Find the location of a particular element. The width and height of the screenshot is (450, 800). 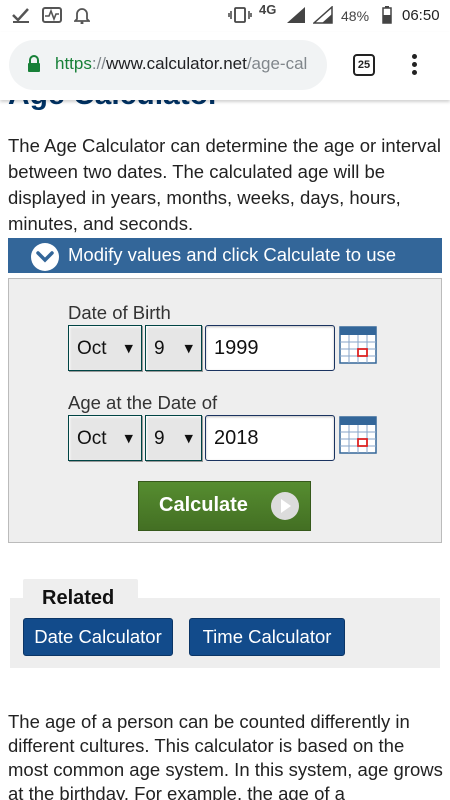

battery-percent: 48% is located at coordinates (355, 16).